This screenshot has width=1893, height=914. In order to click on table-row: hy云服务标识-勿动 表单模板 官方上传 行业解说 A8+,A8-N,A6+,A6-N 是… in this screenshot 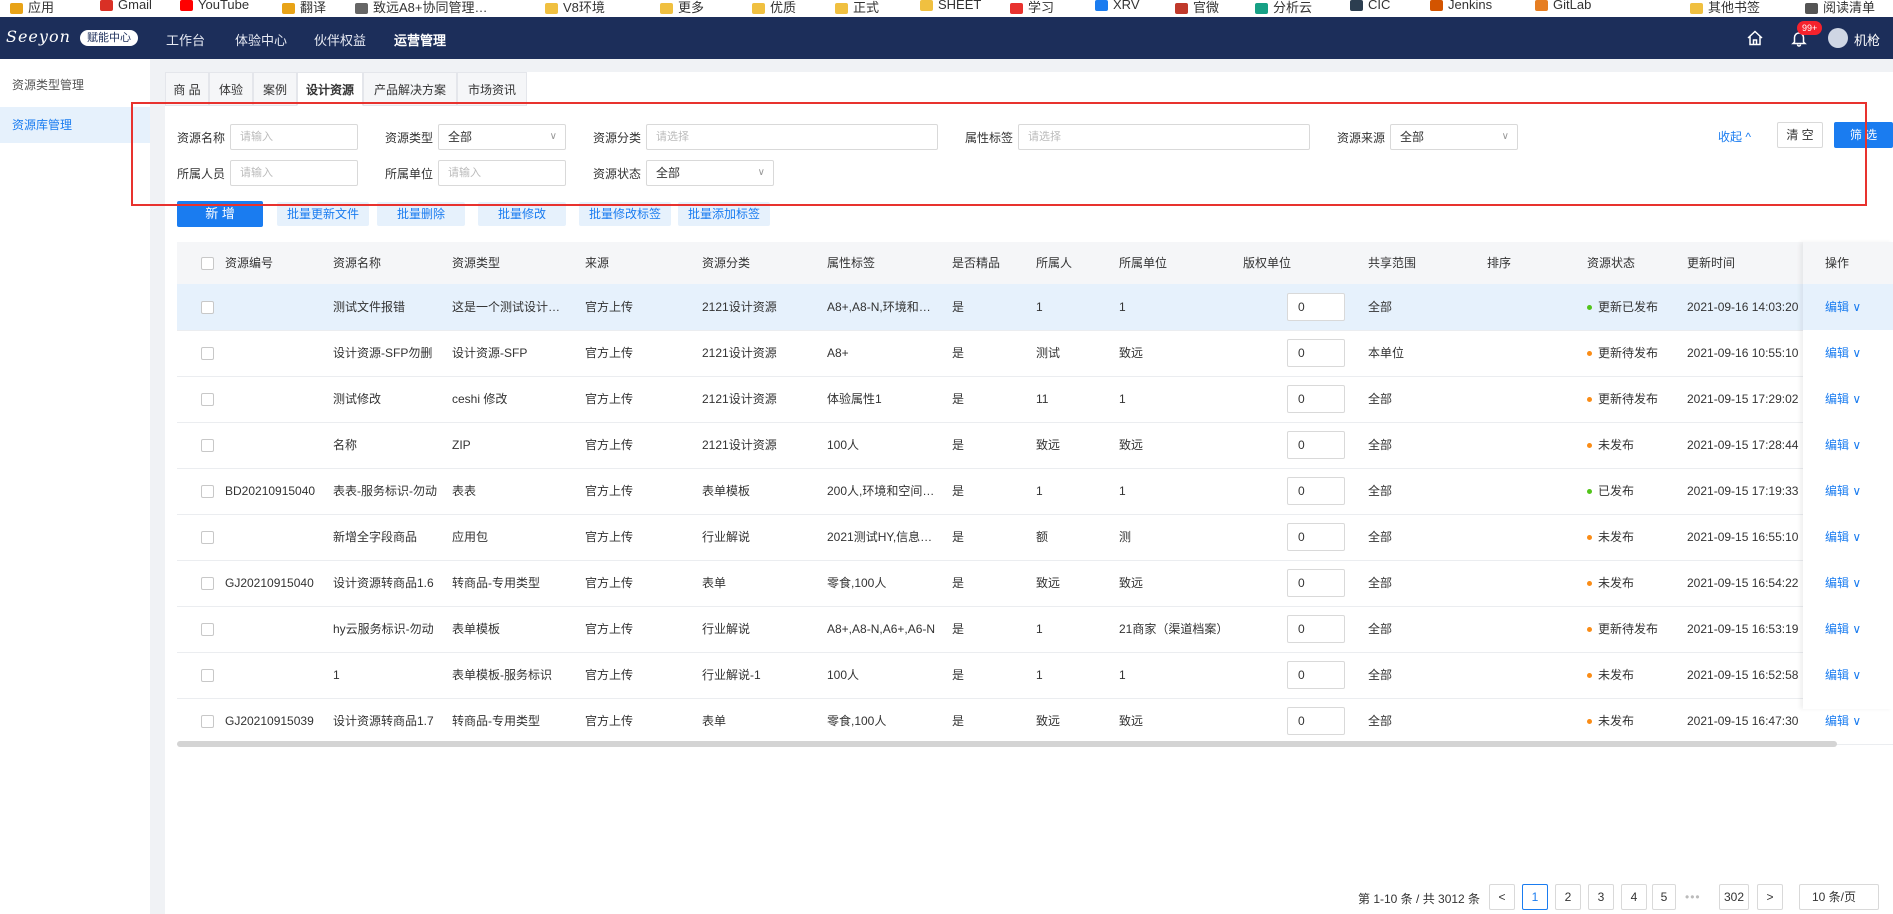, I will do `click(1035, 629)`.